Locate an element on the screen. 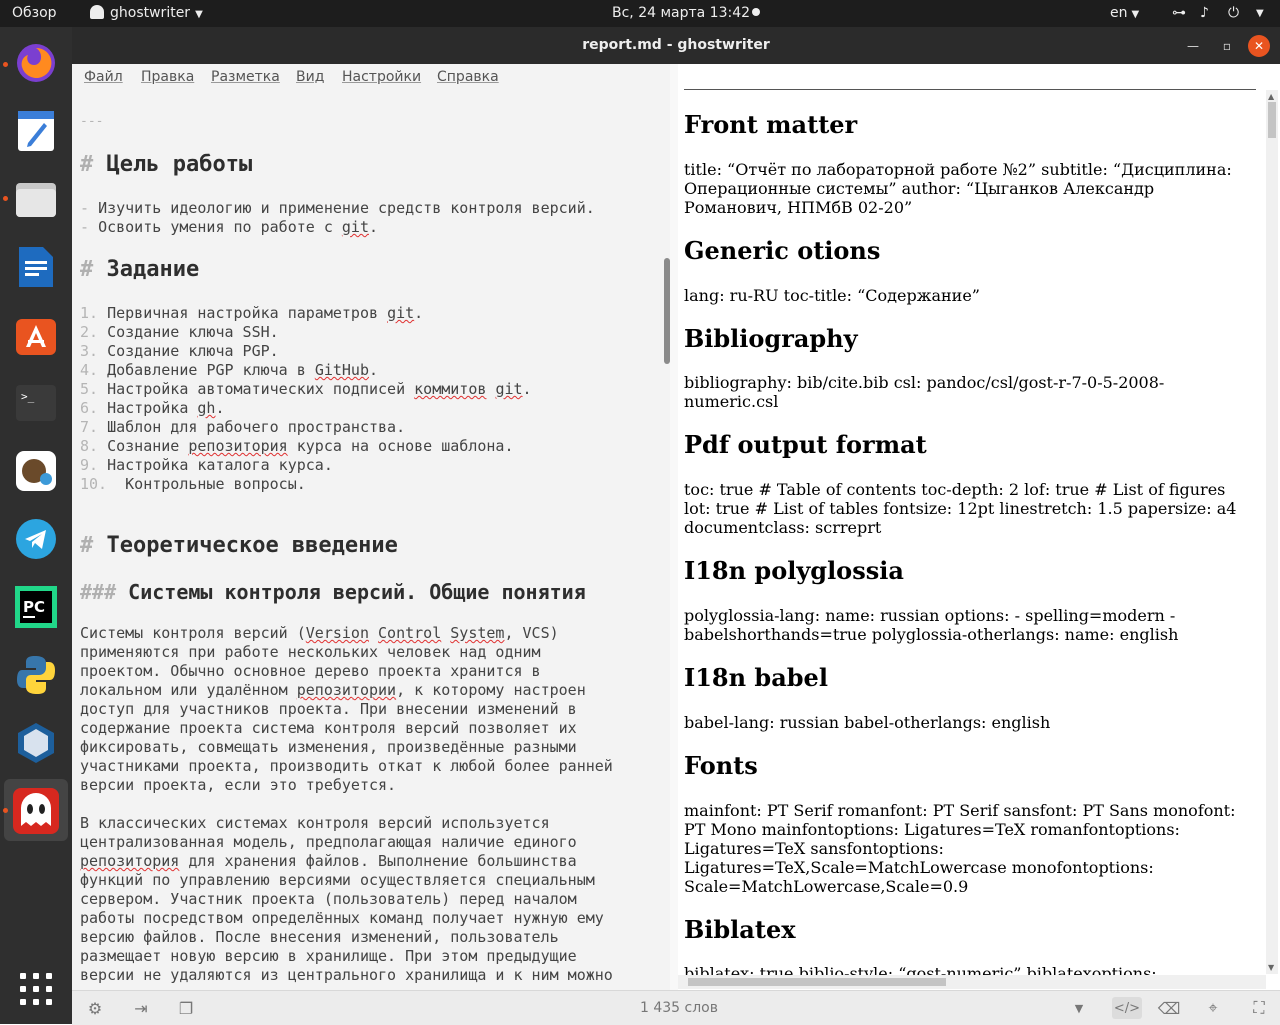 The image size is (1280, 1025). preview-vertical-scrollbar: ▲ ▼ is located at coordinates (1272, 532).